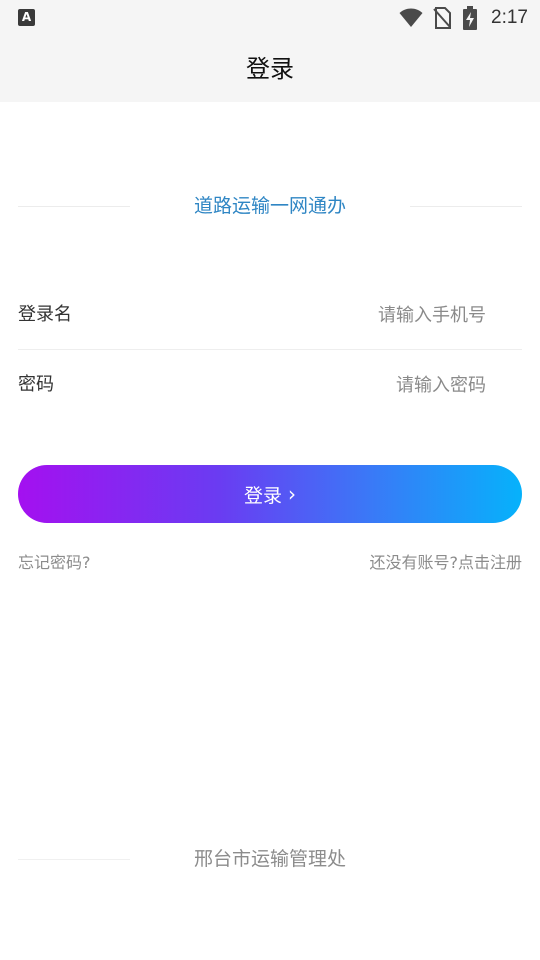 Image resolution: width=540 pixels, height=960 pixels. Describe the element at coordinates (509, 17) in the screenshot. I see `status-time: 2:17` at that location.